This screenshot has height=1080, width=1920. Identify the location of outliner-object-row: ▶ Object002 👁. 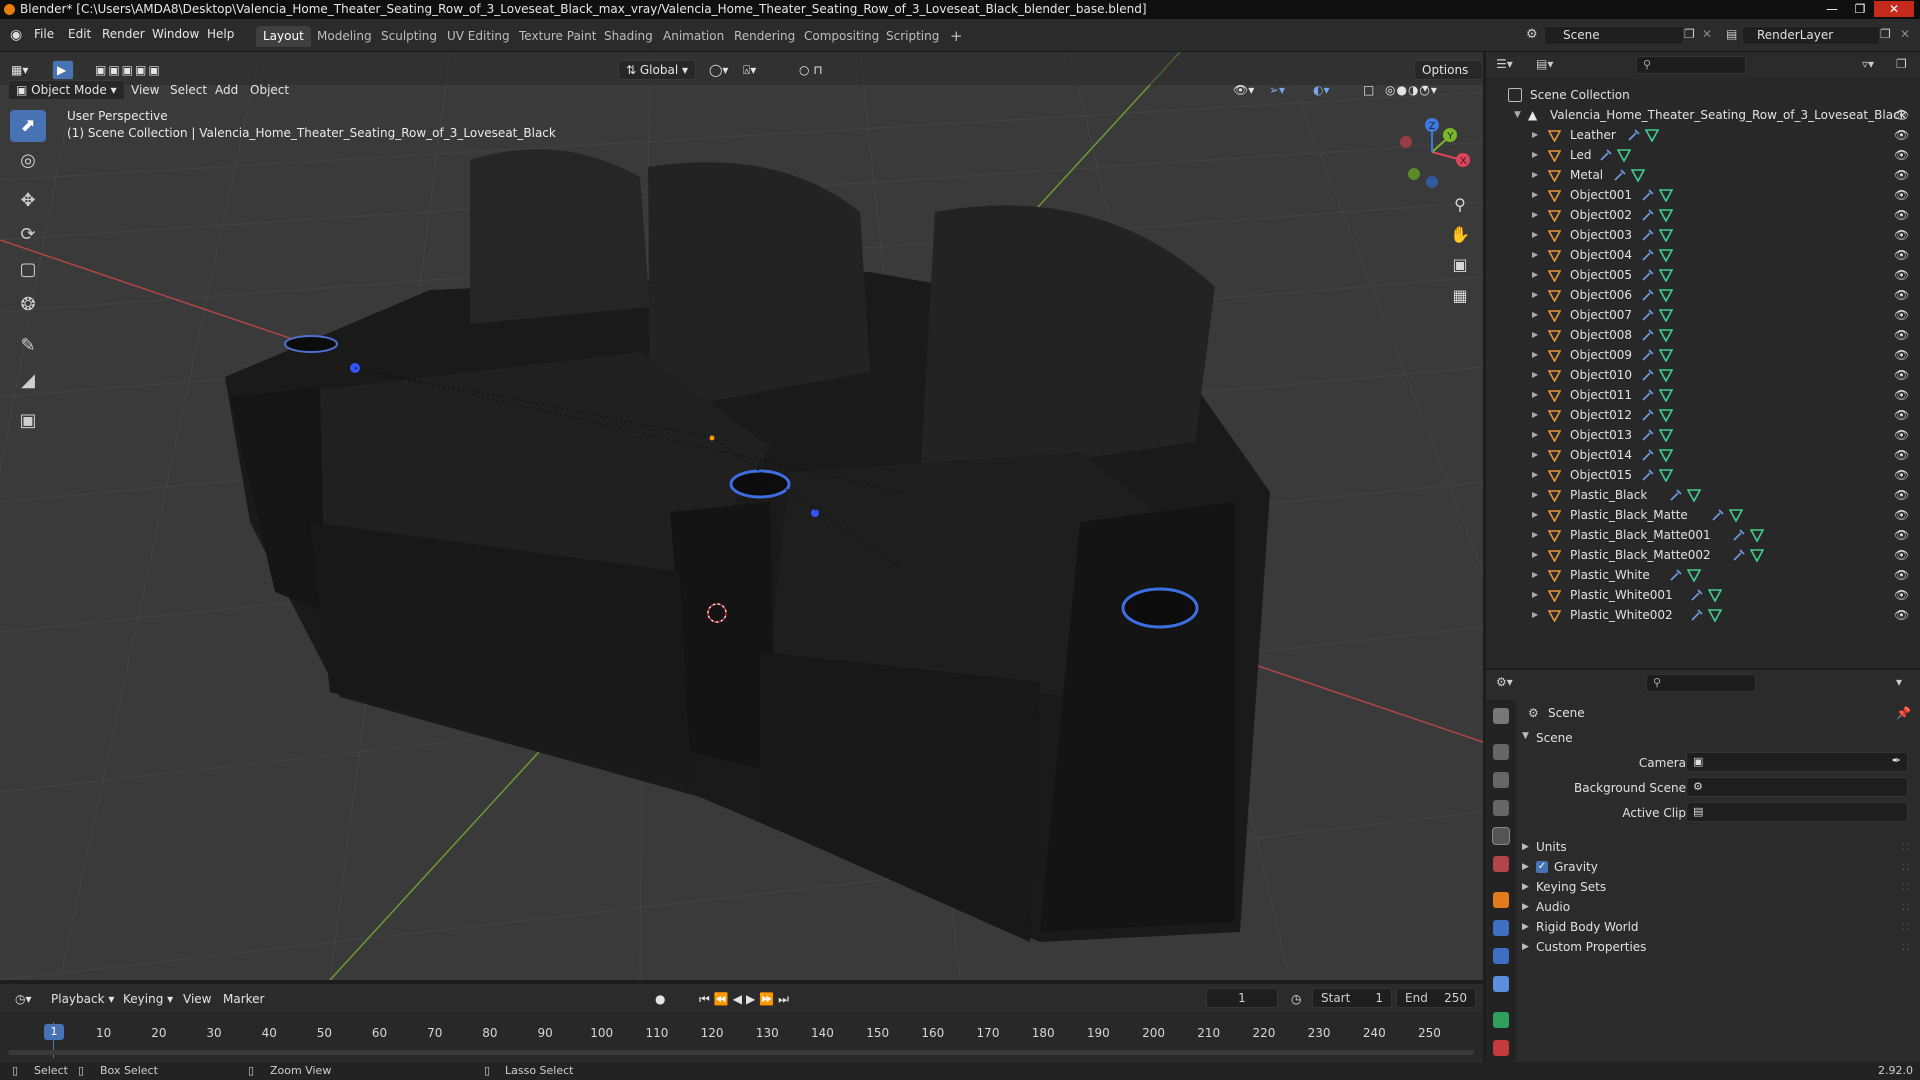
(1703, 215).